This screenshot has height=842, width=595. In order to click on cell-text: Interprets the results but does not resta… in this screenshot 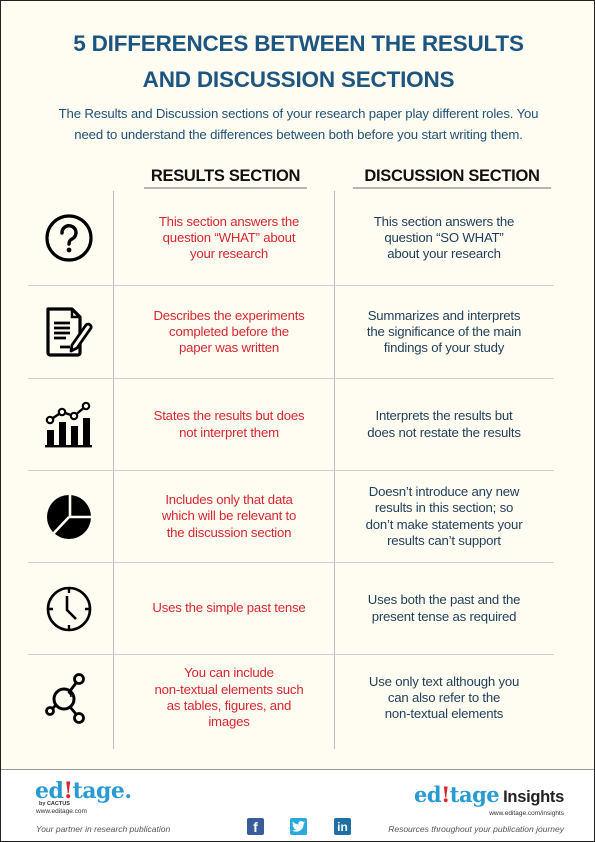, I will do `click(444, 424)`.